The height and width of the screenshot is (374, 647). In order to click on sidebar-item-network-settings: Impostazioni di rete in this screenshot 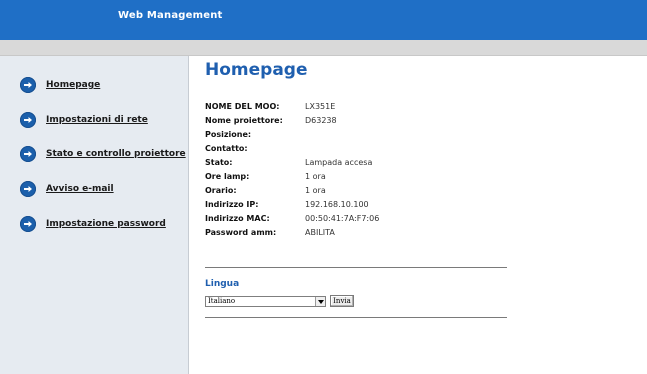, I will do `click(84, 120)`.